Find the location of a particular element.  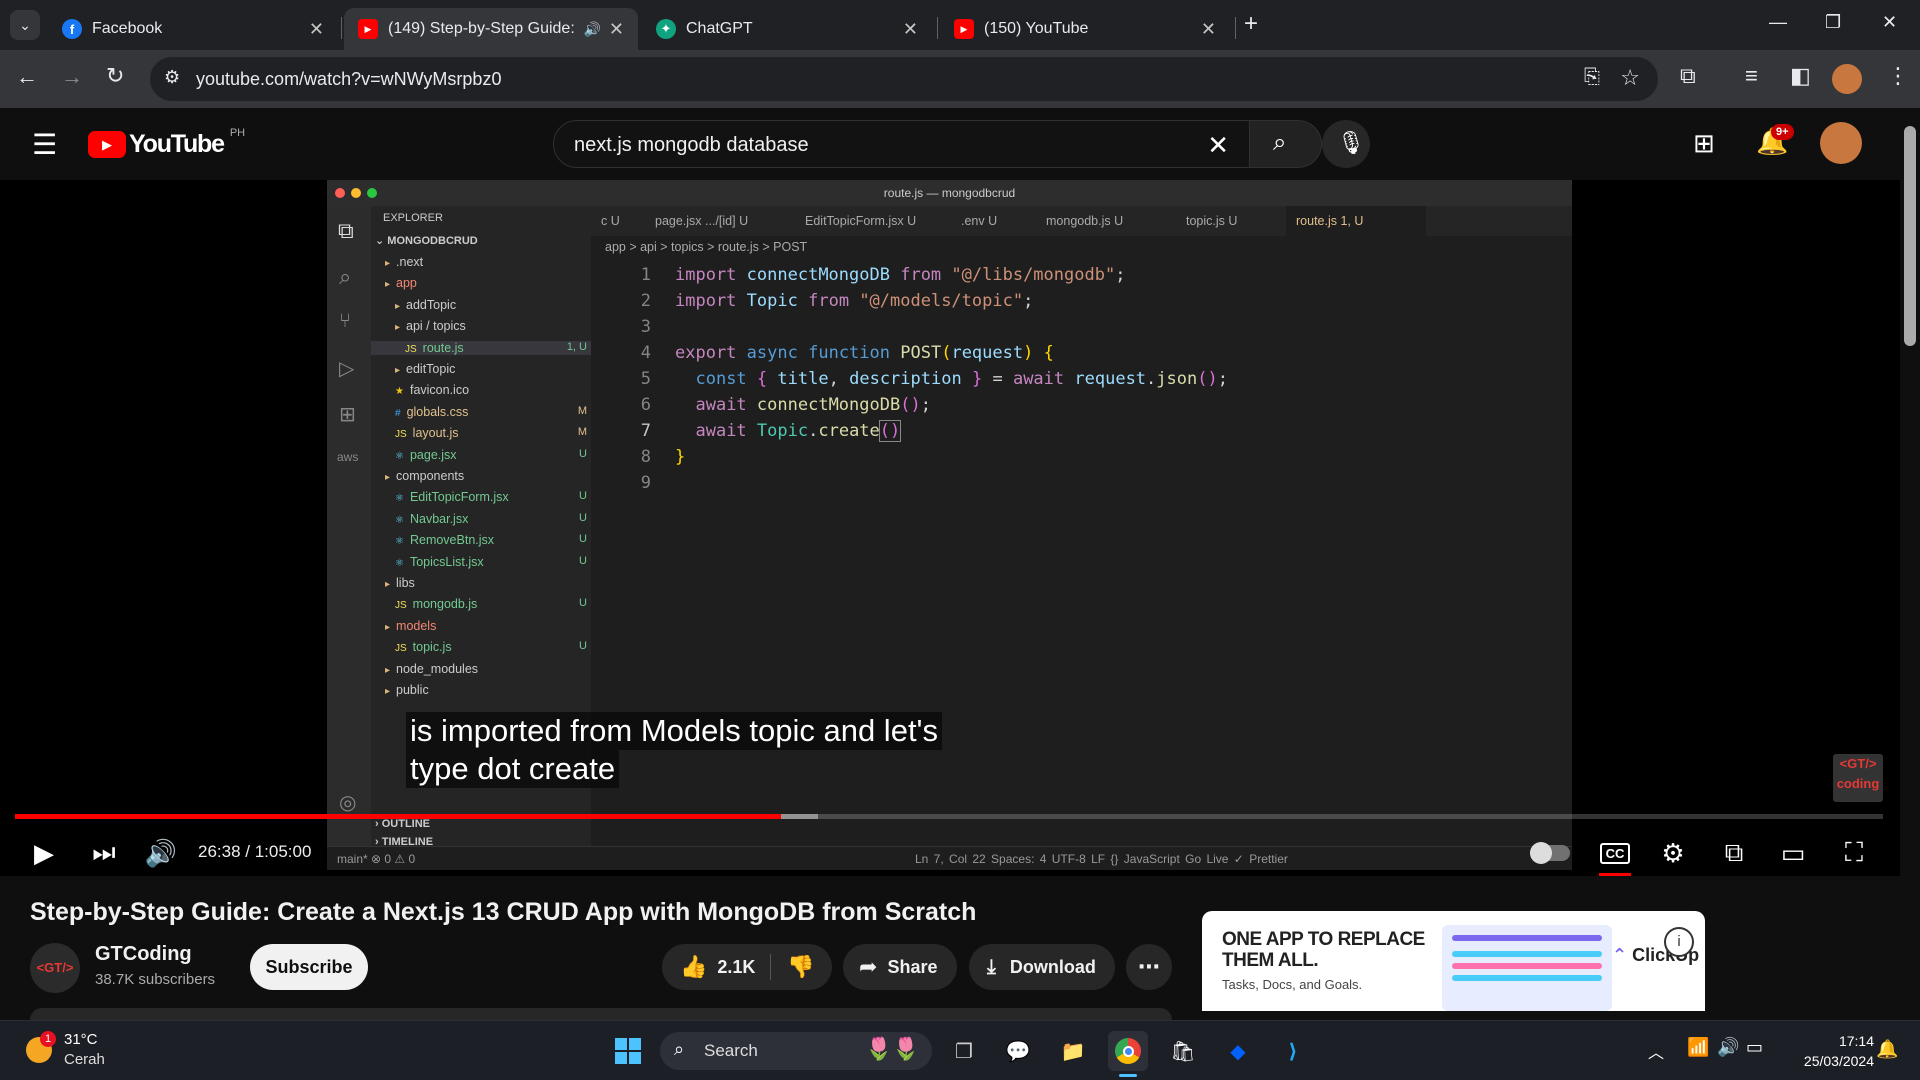

git-status: U is located at coordinates (583, 603).